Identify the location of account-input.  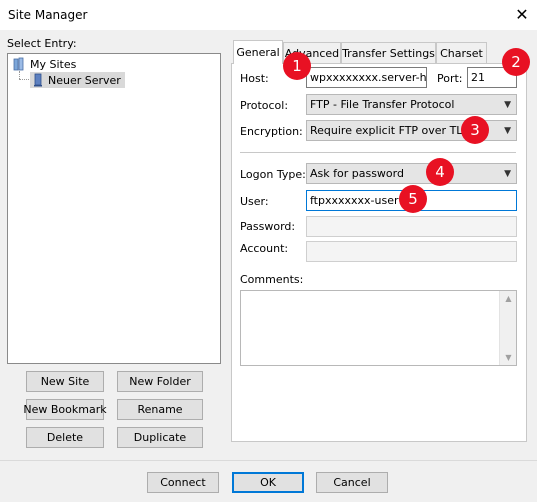
(411, 251).